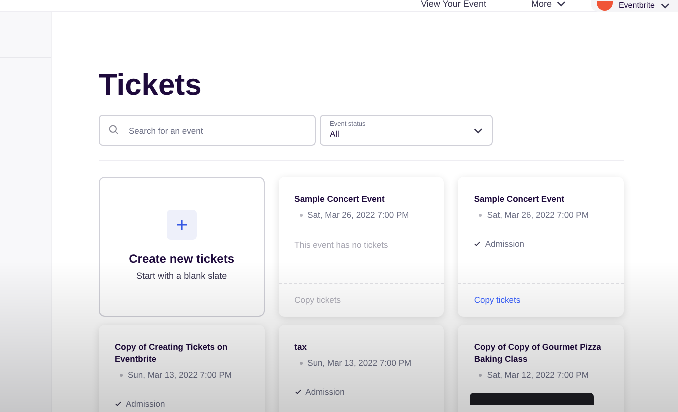  I want to click on dropdown-value: All, so click(335, 134).